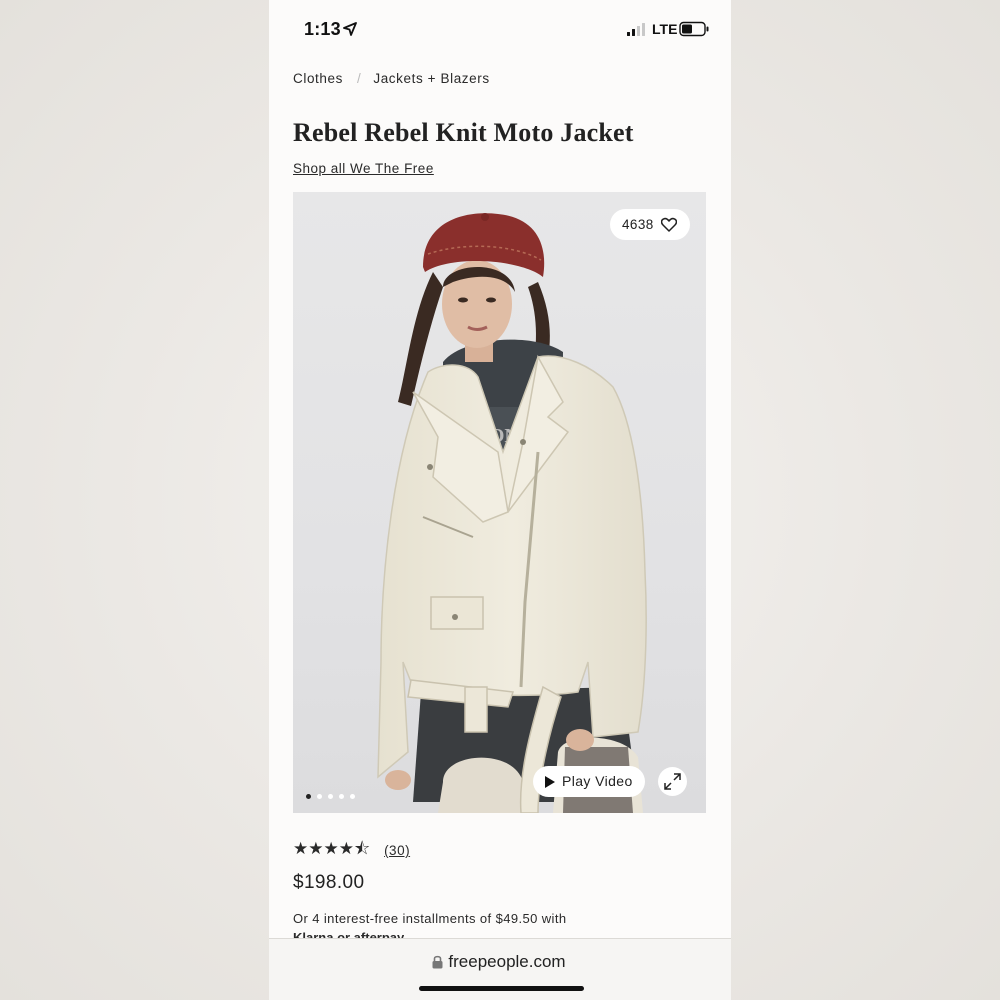 This screenshot has width=1000, height=1000. I want to click on home-indicator, so click(501, 988).